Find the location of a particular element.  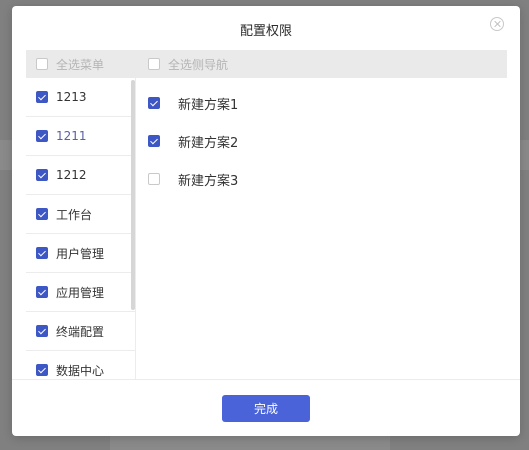

menu-list-item: 1213 is located at coordinates (80, 97).